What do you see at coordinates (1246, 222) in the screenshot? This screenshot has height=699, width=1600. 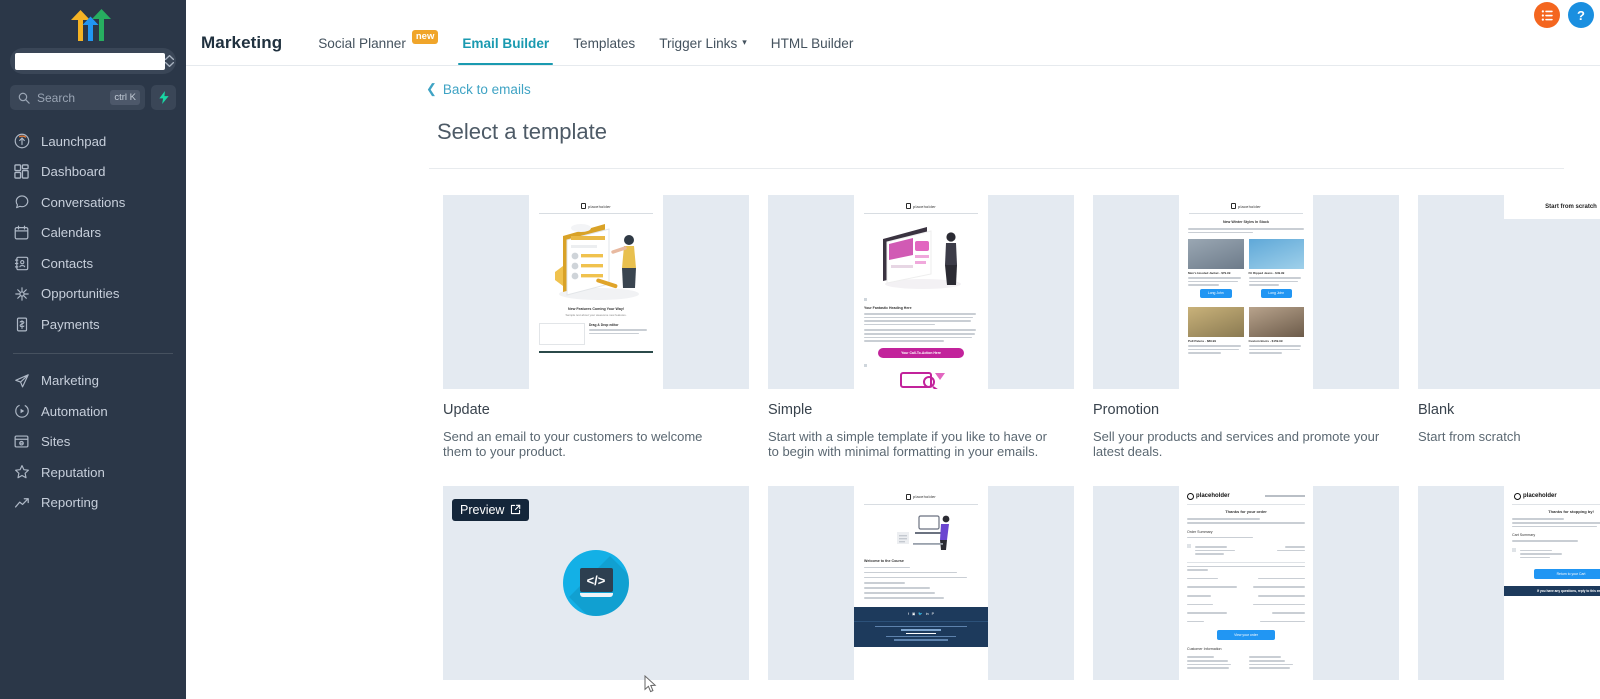 I see `thumb-heading: New Winter Styles In Stock` at bounding box center [1246, 222].